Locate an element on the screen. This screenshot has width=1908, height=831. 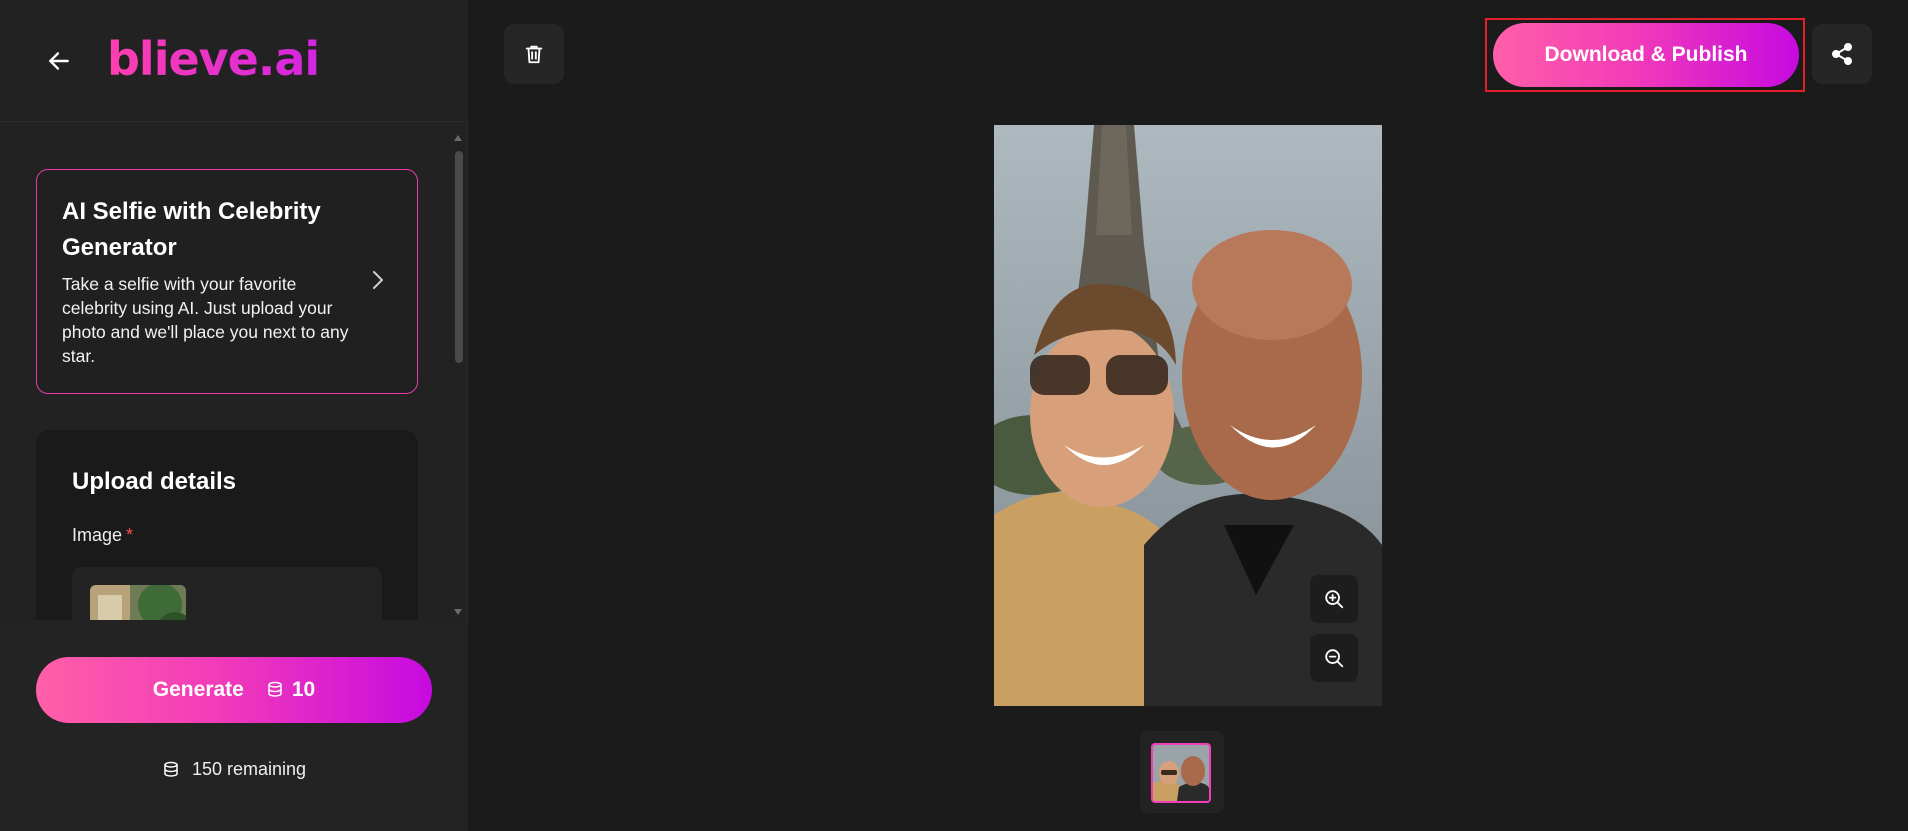
thumbnail-strip is located at coordinates (1182, 772).